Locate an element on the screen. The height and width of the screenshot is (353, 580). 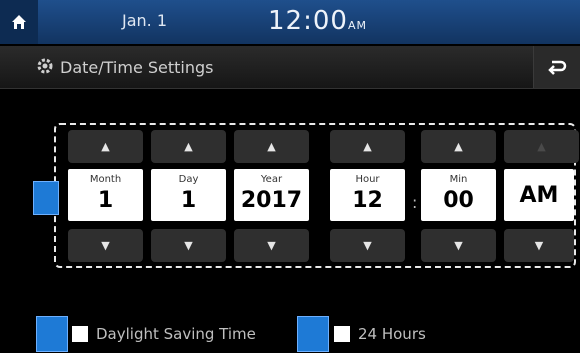
status-clock: 12:00AM is located at coordinates (317, 21).